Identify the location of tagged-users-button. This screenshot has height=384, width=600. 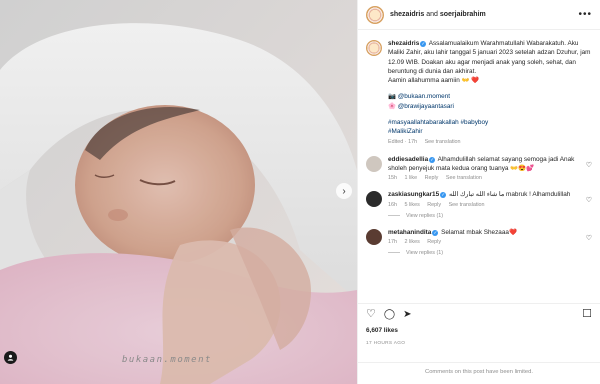
(10, 357).